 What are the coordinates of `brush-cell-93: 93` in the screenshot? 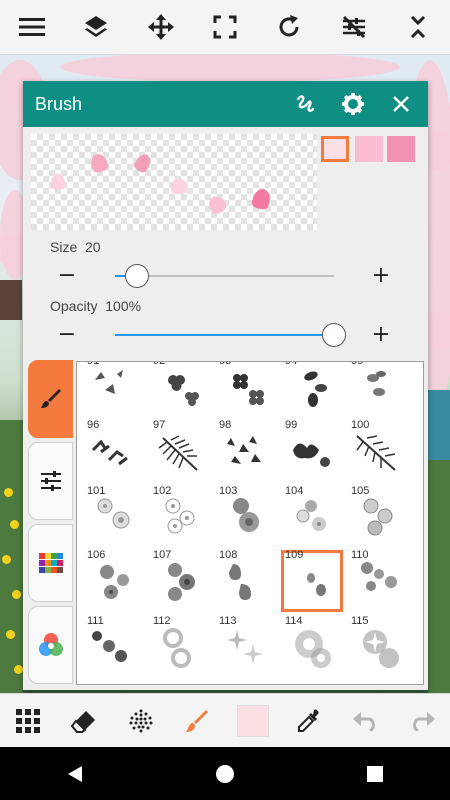 It's located at (246, 390).